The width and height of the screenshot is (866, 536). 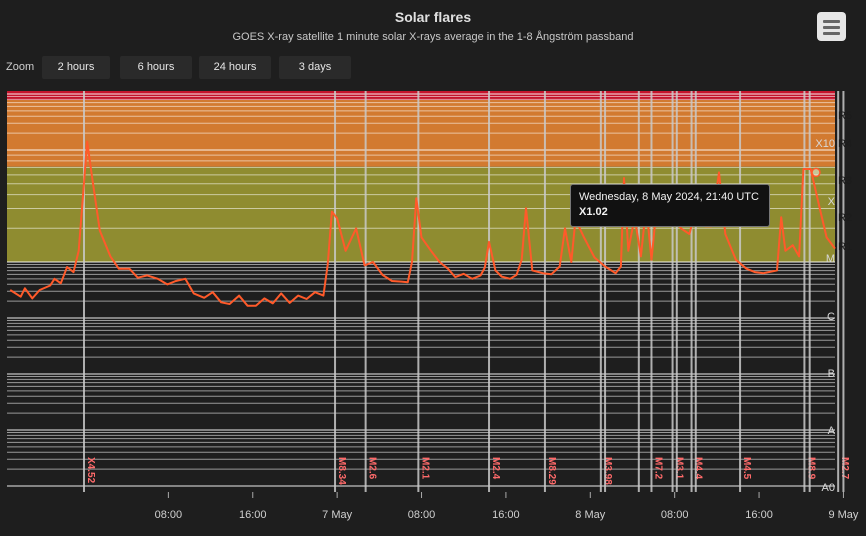 I want to click on x-tick-label: 7 May, so click(x=337, y=515).